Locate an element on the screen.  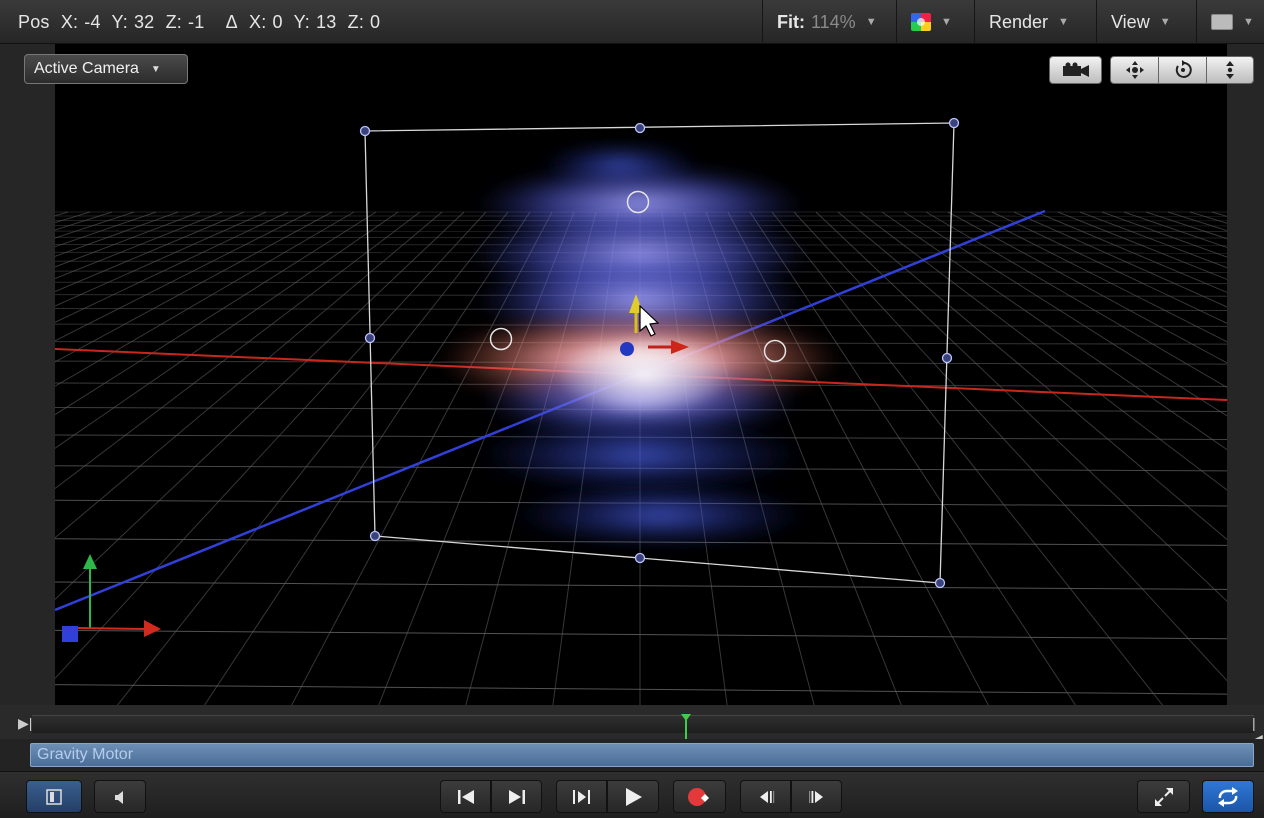
render-menu: Render ▼ is located at coordinates (1035, 22).